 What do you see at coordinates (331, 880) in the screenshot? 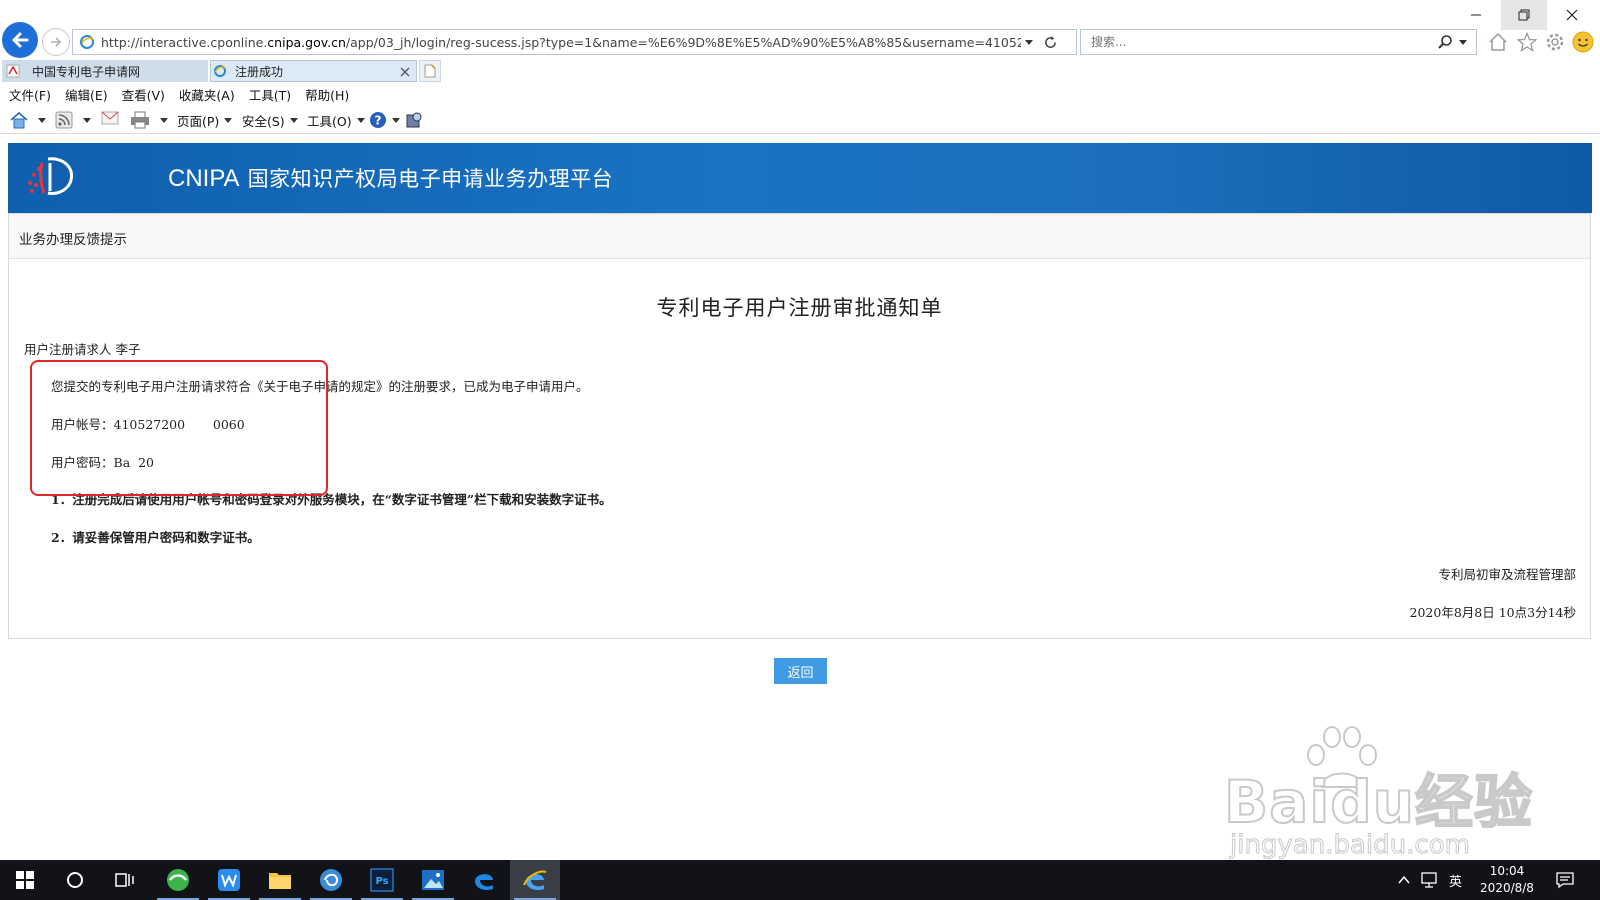
I see `taskbar-app-cnipa-client` at bounding box center [331, 880].